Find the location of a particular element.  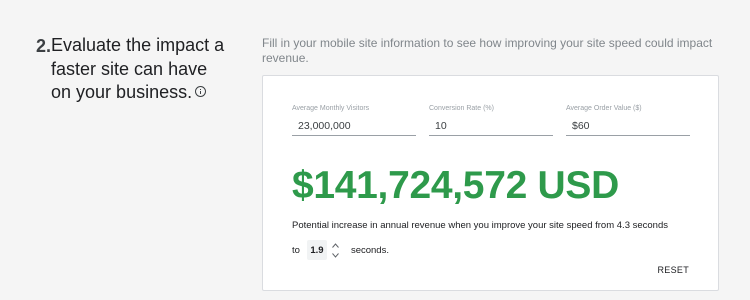

speed-value: 1.9 is located at coordinates (316, 250).